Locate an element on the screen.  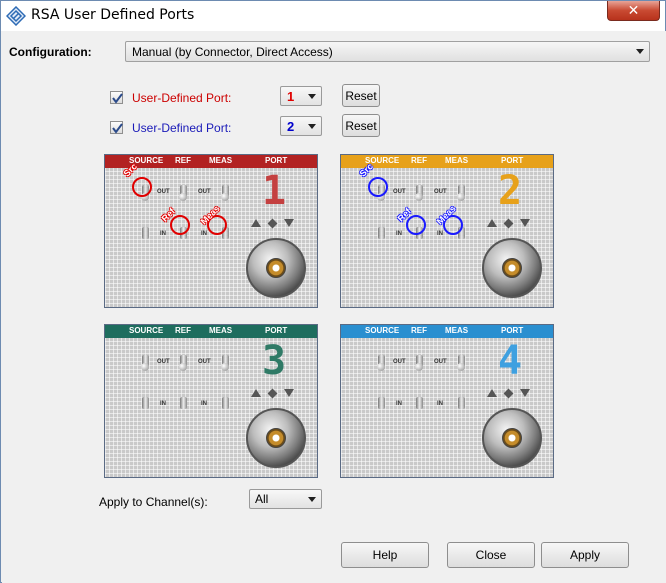
reset-port-2-label: Reset is located at coordinates (361, 125).